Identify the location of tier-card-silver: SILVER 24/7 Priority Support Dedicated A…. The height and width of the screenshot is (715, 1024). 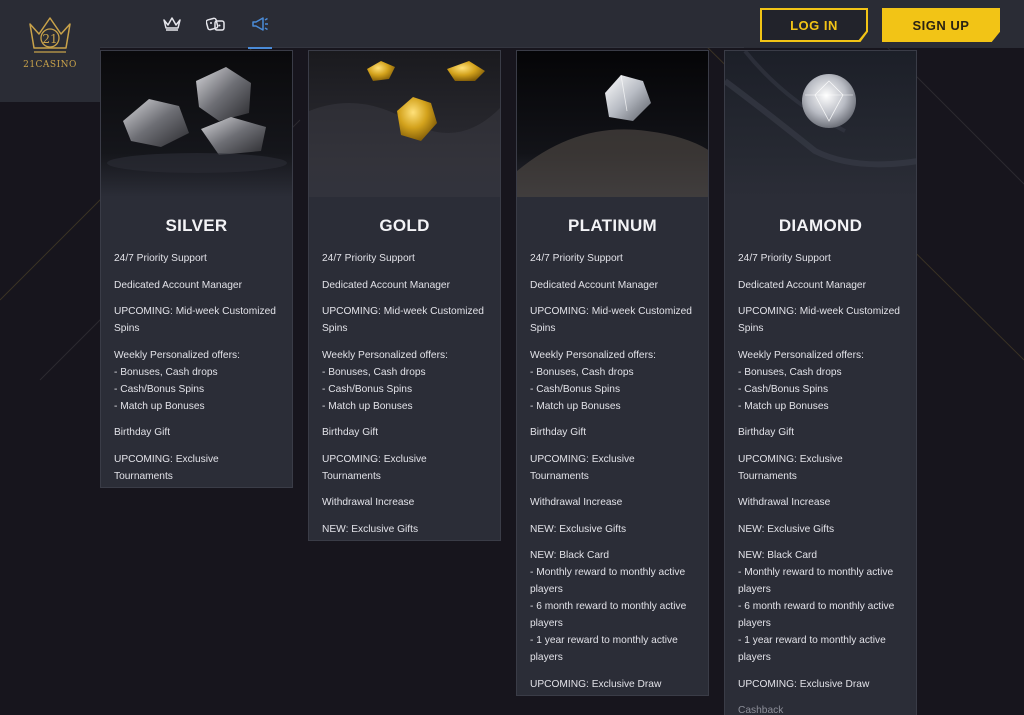
(196, 269).